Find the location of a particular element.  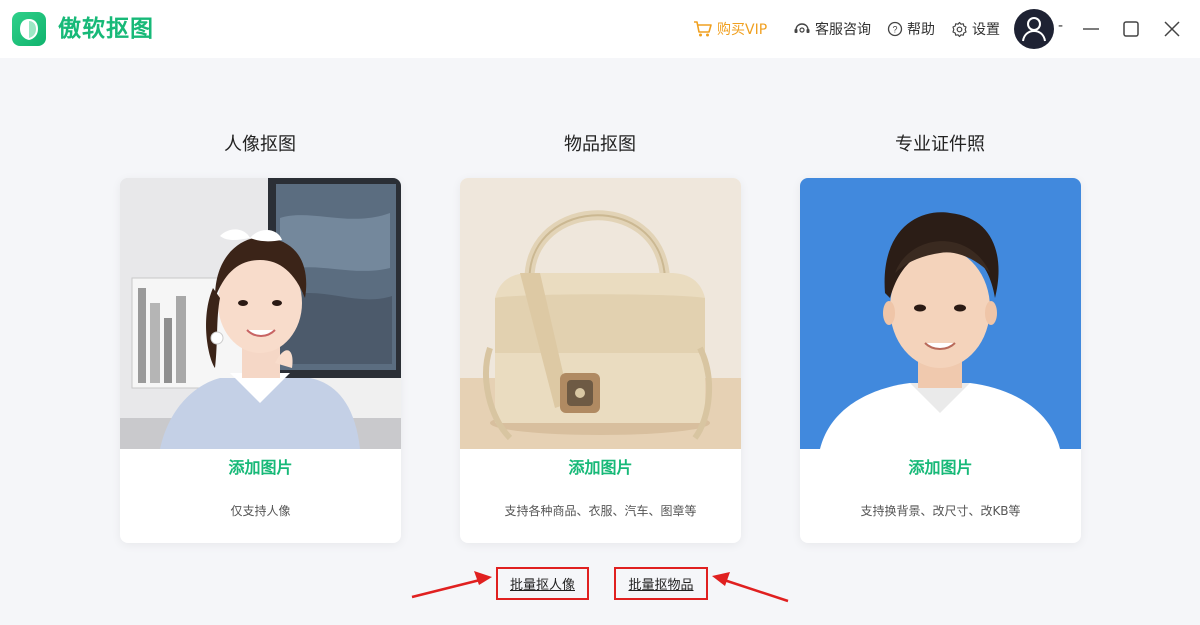

help-icon: ? is located at coordinates (895, 29).